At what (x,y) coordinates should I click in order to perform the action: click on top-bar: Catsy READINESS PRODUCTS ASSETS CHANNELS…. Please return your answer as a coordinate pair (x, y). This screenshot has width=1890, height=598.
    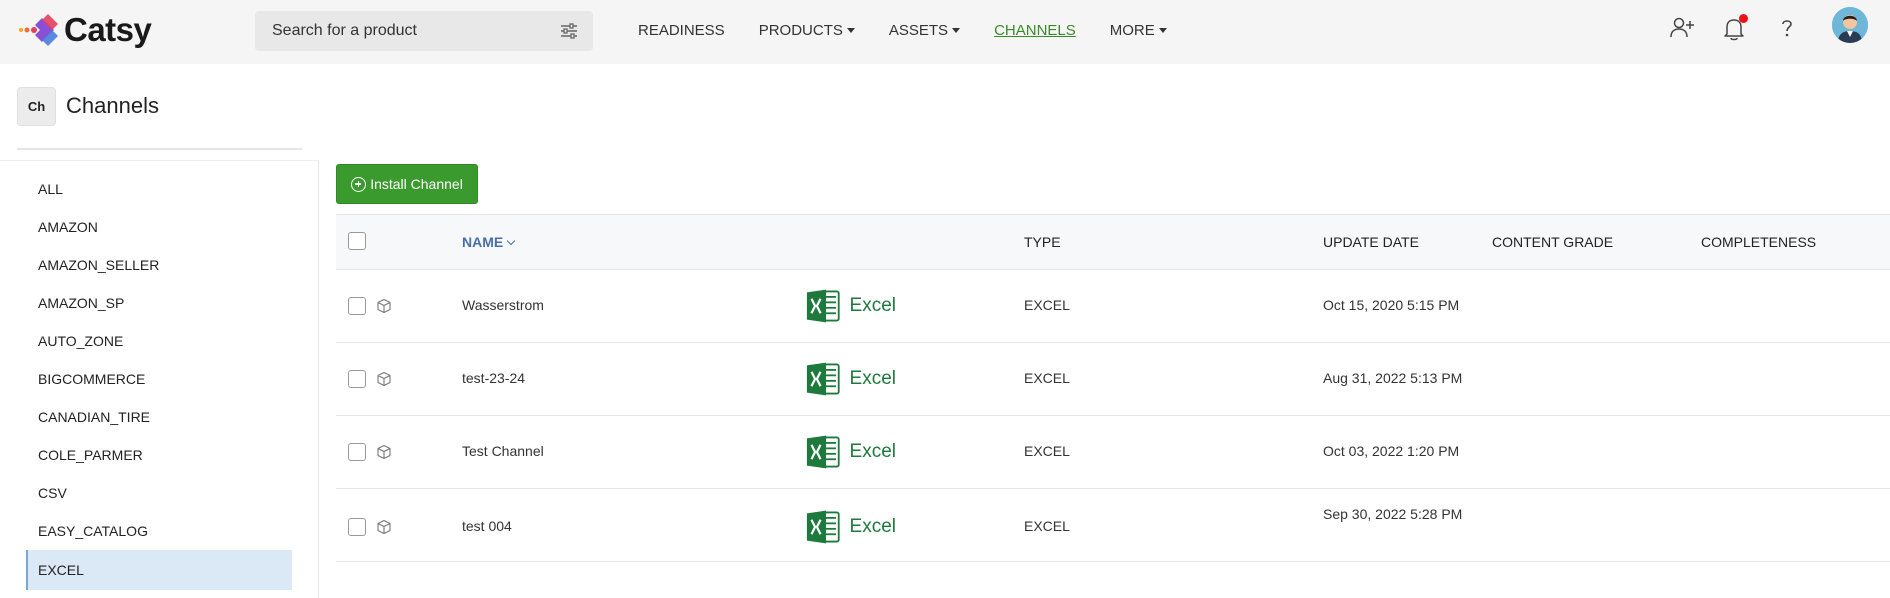
    Looking at the image, I should click on (945, 32).